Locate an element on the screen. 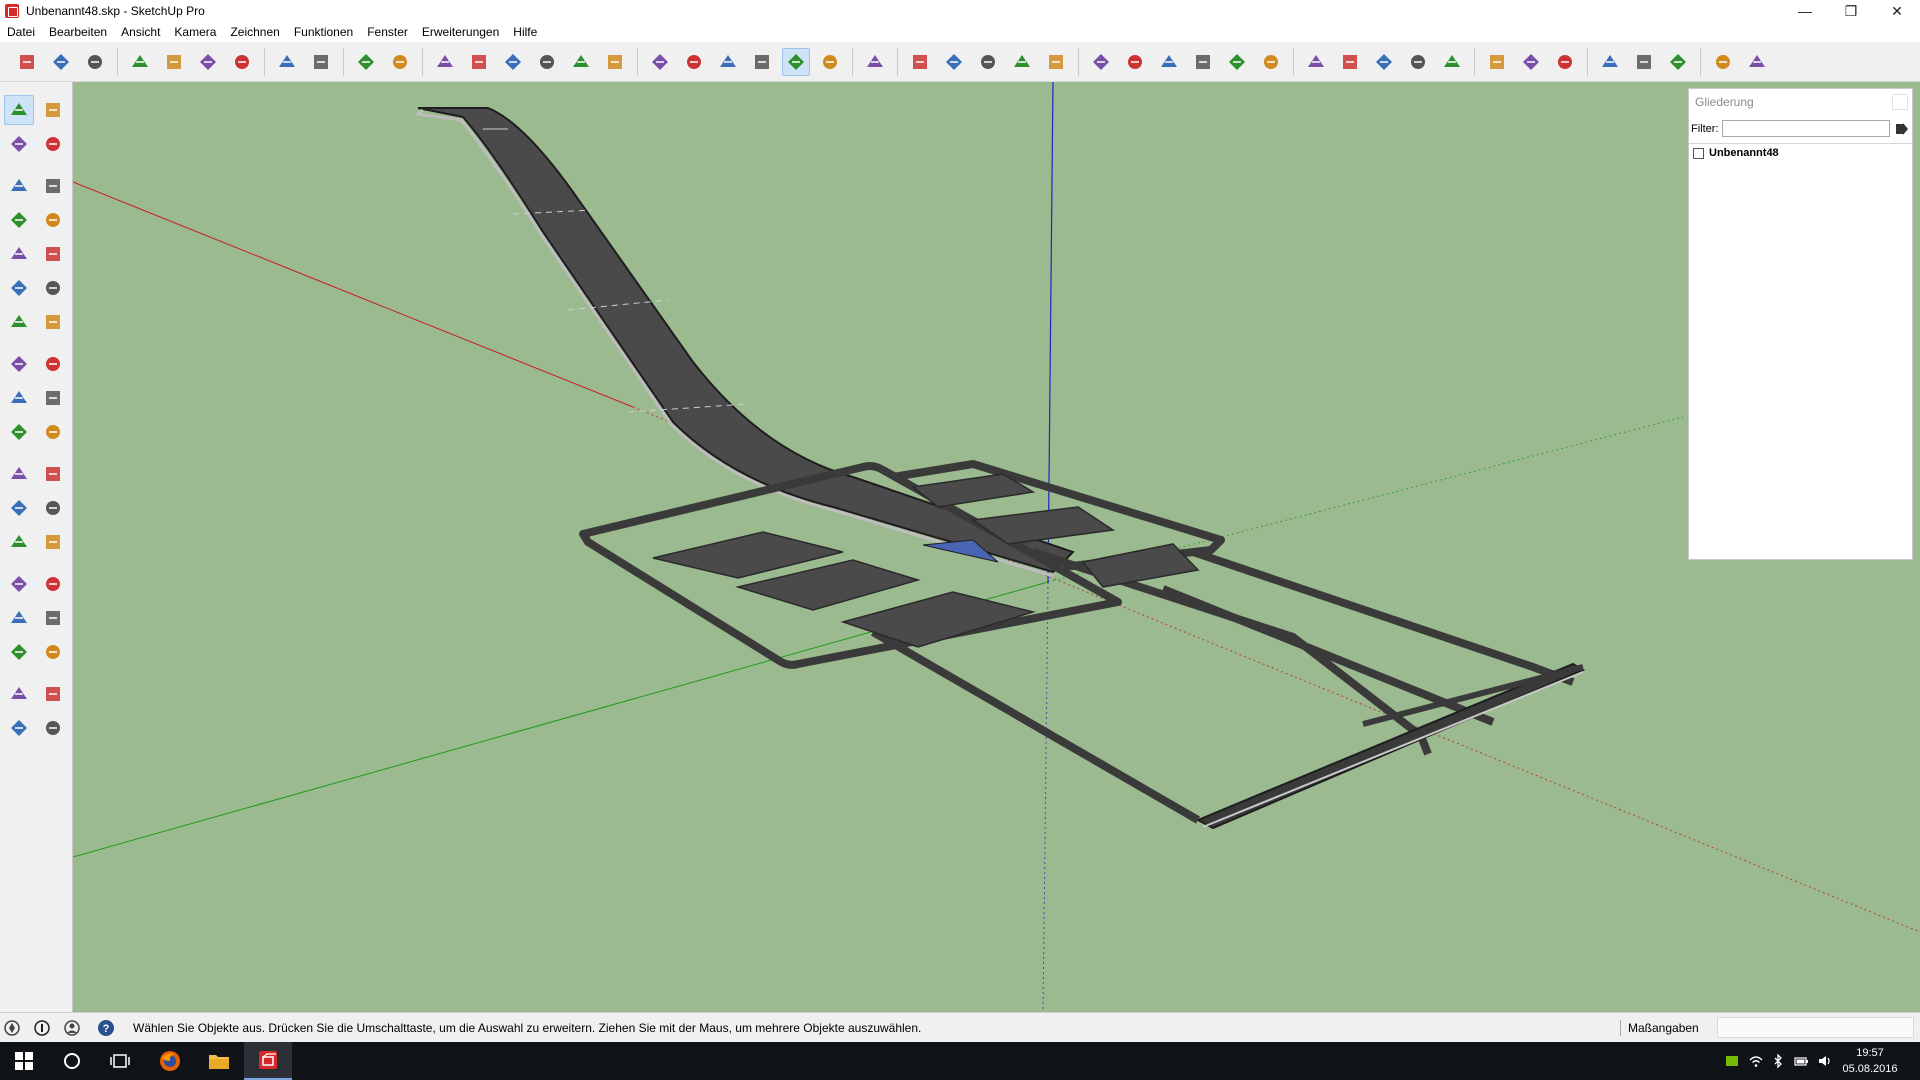 The height and width of the screenshot is (1080, 1920). outer-shell-button is located at coordinates (1101, 62).